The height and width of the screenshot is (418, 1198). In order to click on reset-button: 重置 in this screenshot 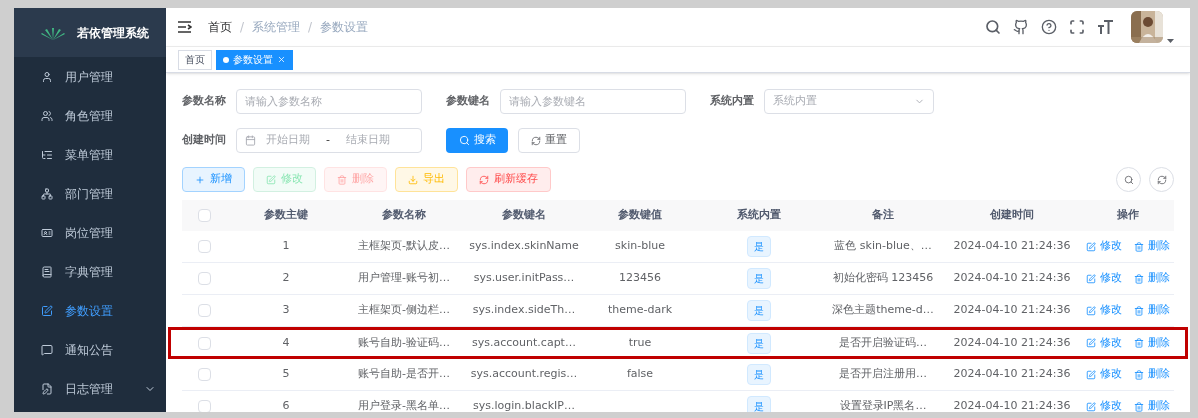, I will do `click(549, 140)`.